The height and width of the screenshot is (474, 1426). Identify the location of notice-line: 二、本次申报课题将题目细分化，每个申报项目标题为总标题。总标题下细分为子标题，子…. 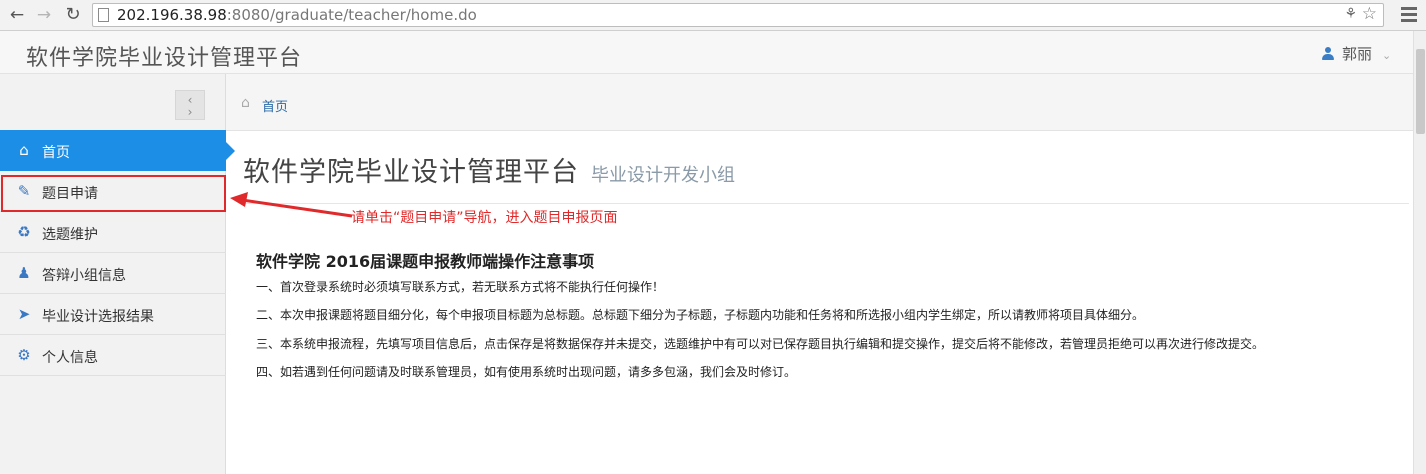
(700, 315).